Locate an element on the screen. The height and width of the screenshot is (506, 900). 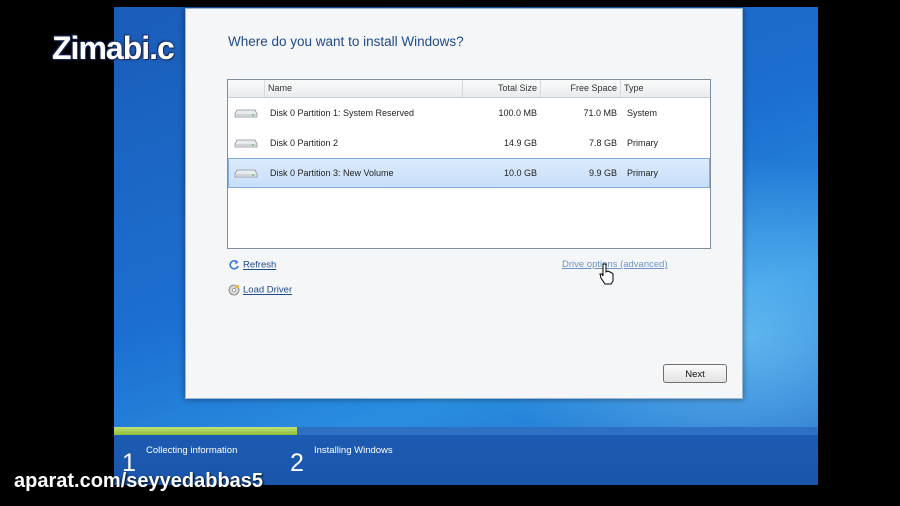
list-header: Name Total Size Free Space Type is located at coordinates (469, 89).